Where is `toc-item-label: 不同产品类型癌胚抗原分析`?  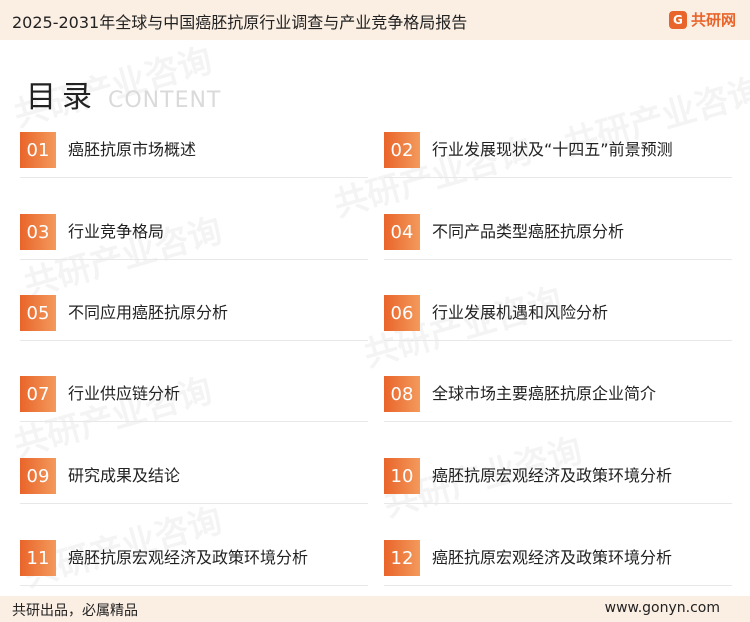
toc-item-label: 不同产品类型癌胚抗原分析 is located at coordinates (528, 231).